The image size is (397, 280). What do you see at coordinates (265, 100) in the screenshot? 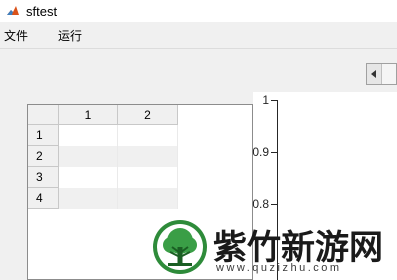
I see `y-tick-label: 1` at bounding box center [265, 100].